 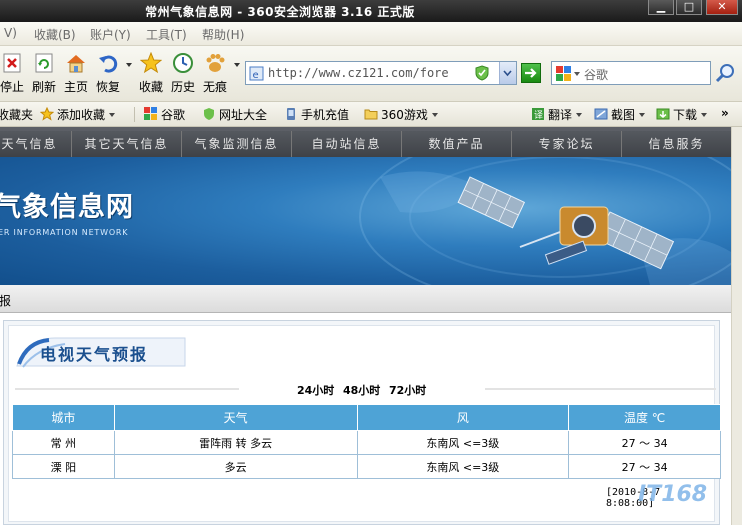 What do you see at coordinates (55, 34) in the screenshot?
I see `menu-favorites: 收藏(B)` at bounding box center [55, 34].